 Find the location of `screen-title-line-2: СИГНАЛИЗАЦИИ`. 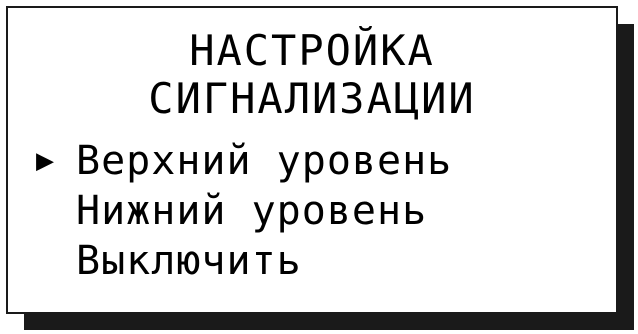

screen-title-line-2: СИГНАЛИЗАЦИИ is located at coordinates (312, 98).